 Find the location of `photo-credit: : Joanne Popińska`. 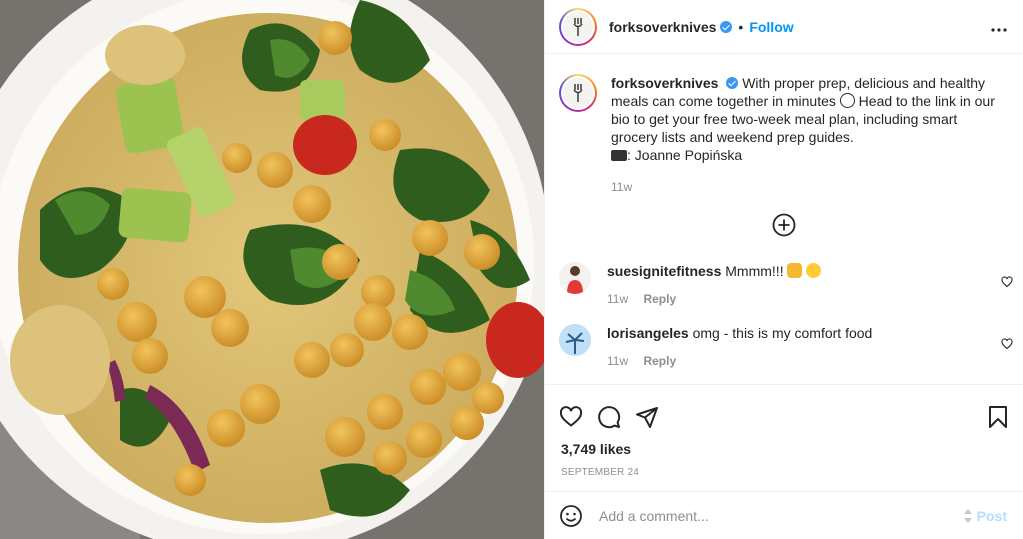

photo-credit: : Joanne Popińska is located at coordinates (685, 155).